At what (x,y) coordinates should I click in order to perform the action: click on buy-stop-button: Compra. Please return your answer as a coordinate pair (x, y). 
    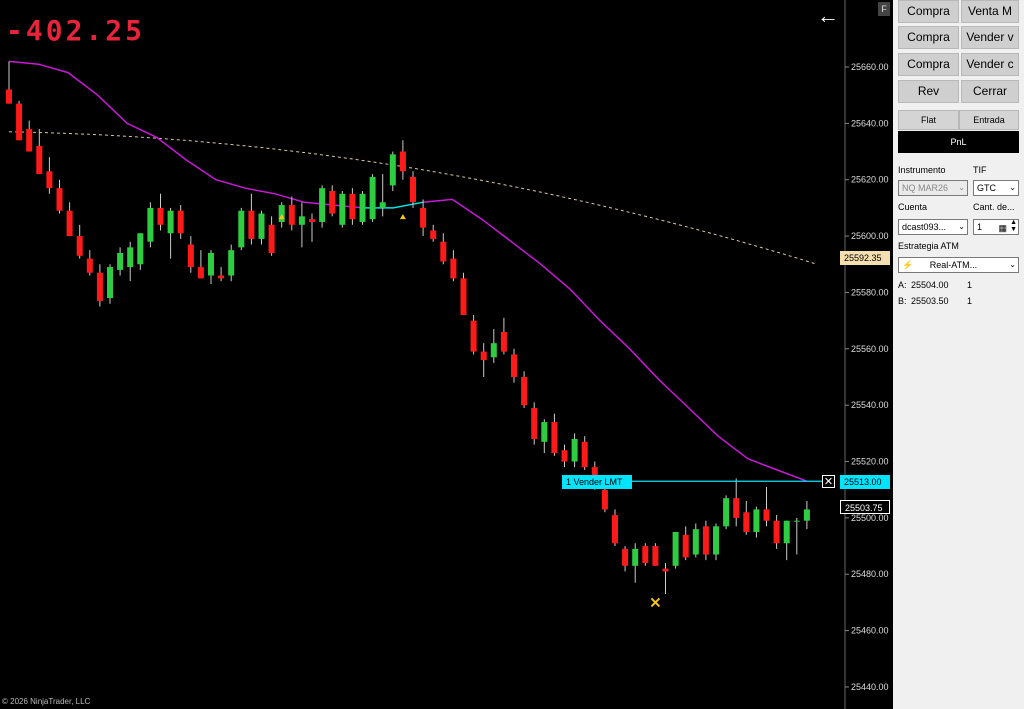
    Looking at the image, I should click on (928, 64).